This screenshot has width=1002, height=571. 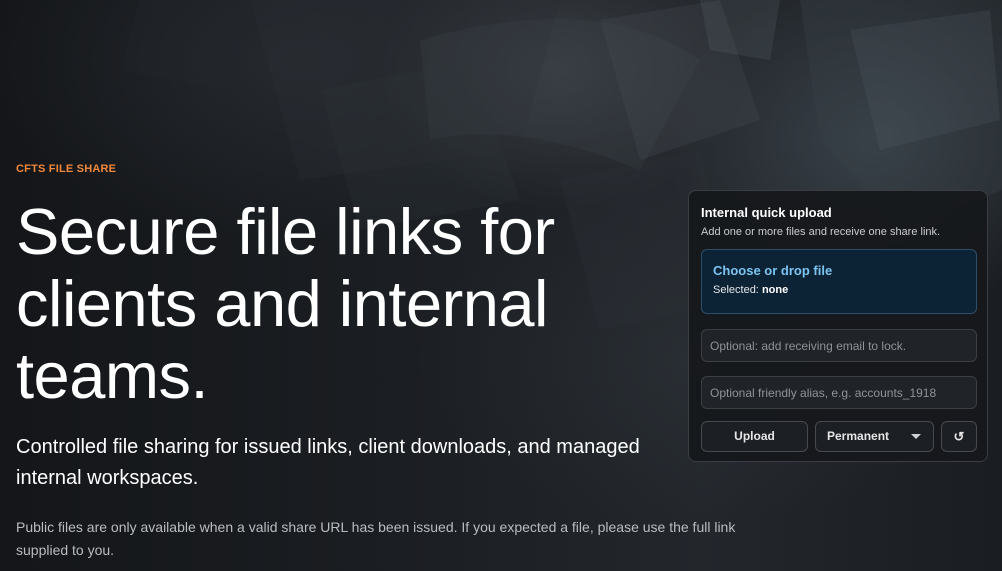 I want to click on selected-file-status: Selected: none, so click(x=750, y=290).